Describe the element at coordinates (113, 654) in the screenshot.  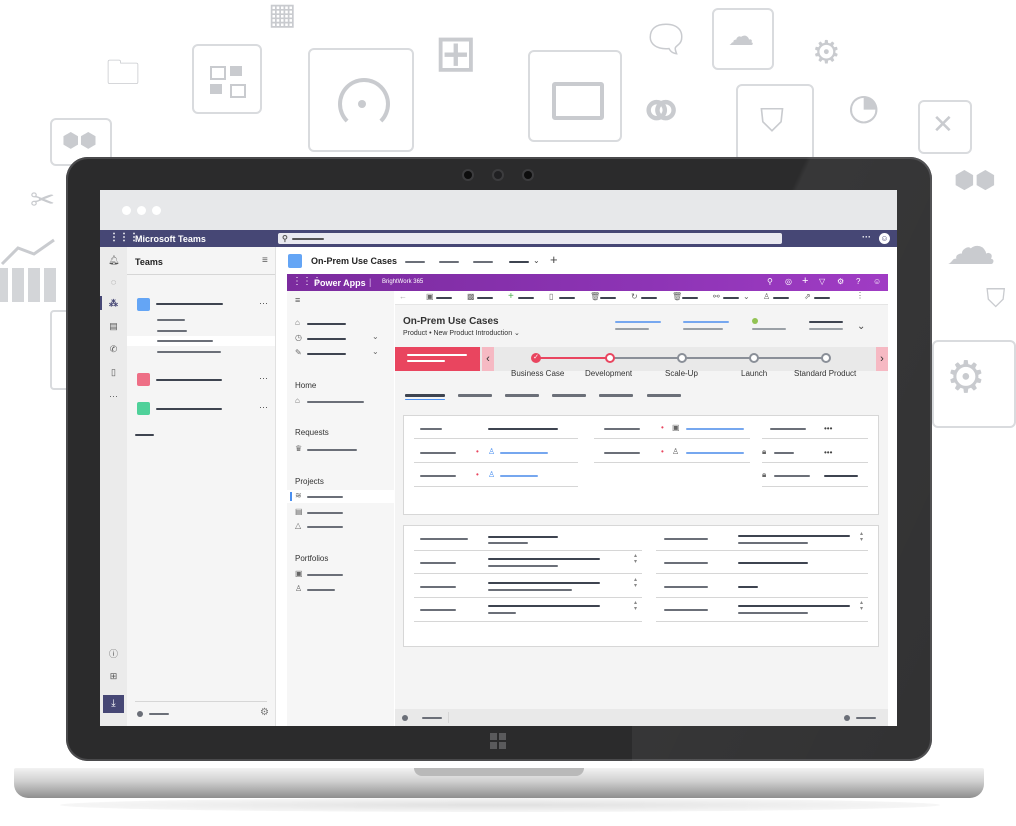
I see `help-icon: ⓘ` at that location.